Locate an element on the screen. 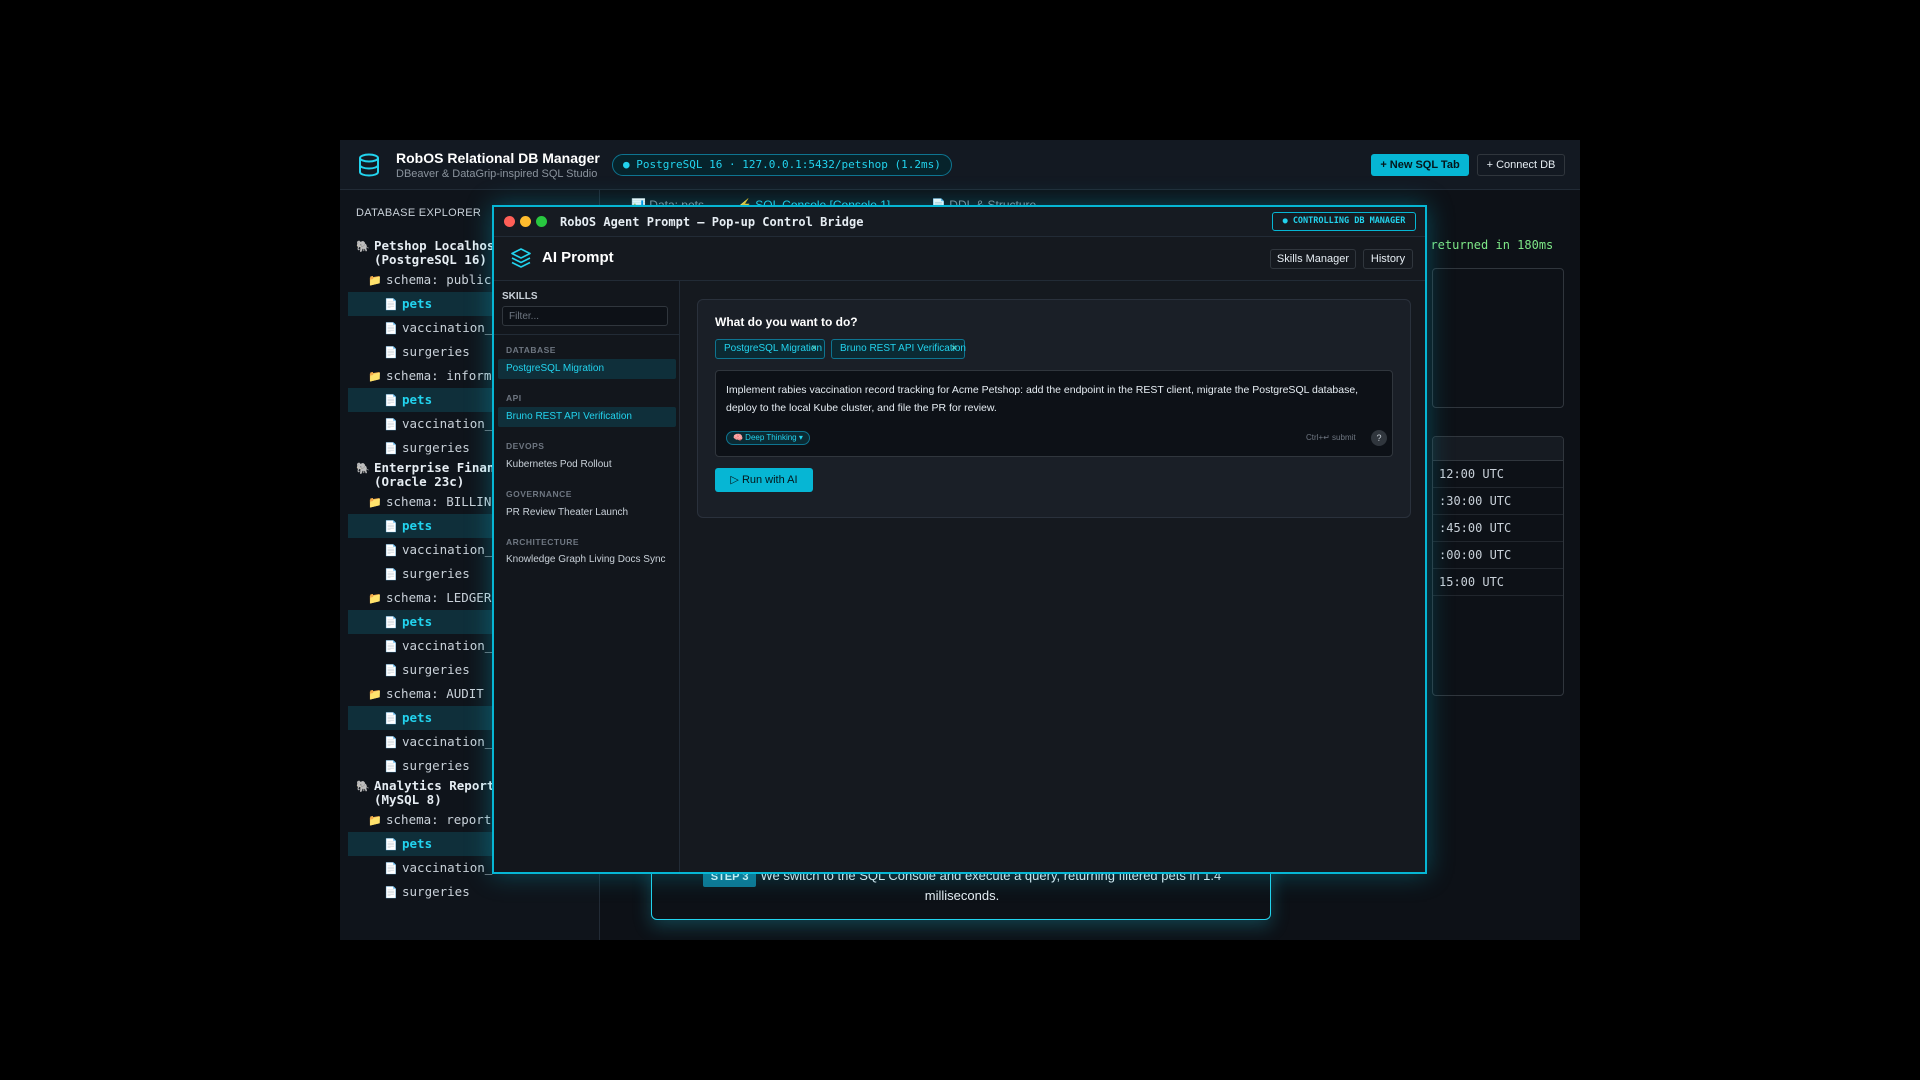  tree-database-node: 🐘 Petshop Localhost (PostgreSQL 16) is located at coordinates (429, 253).